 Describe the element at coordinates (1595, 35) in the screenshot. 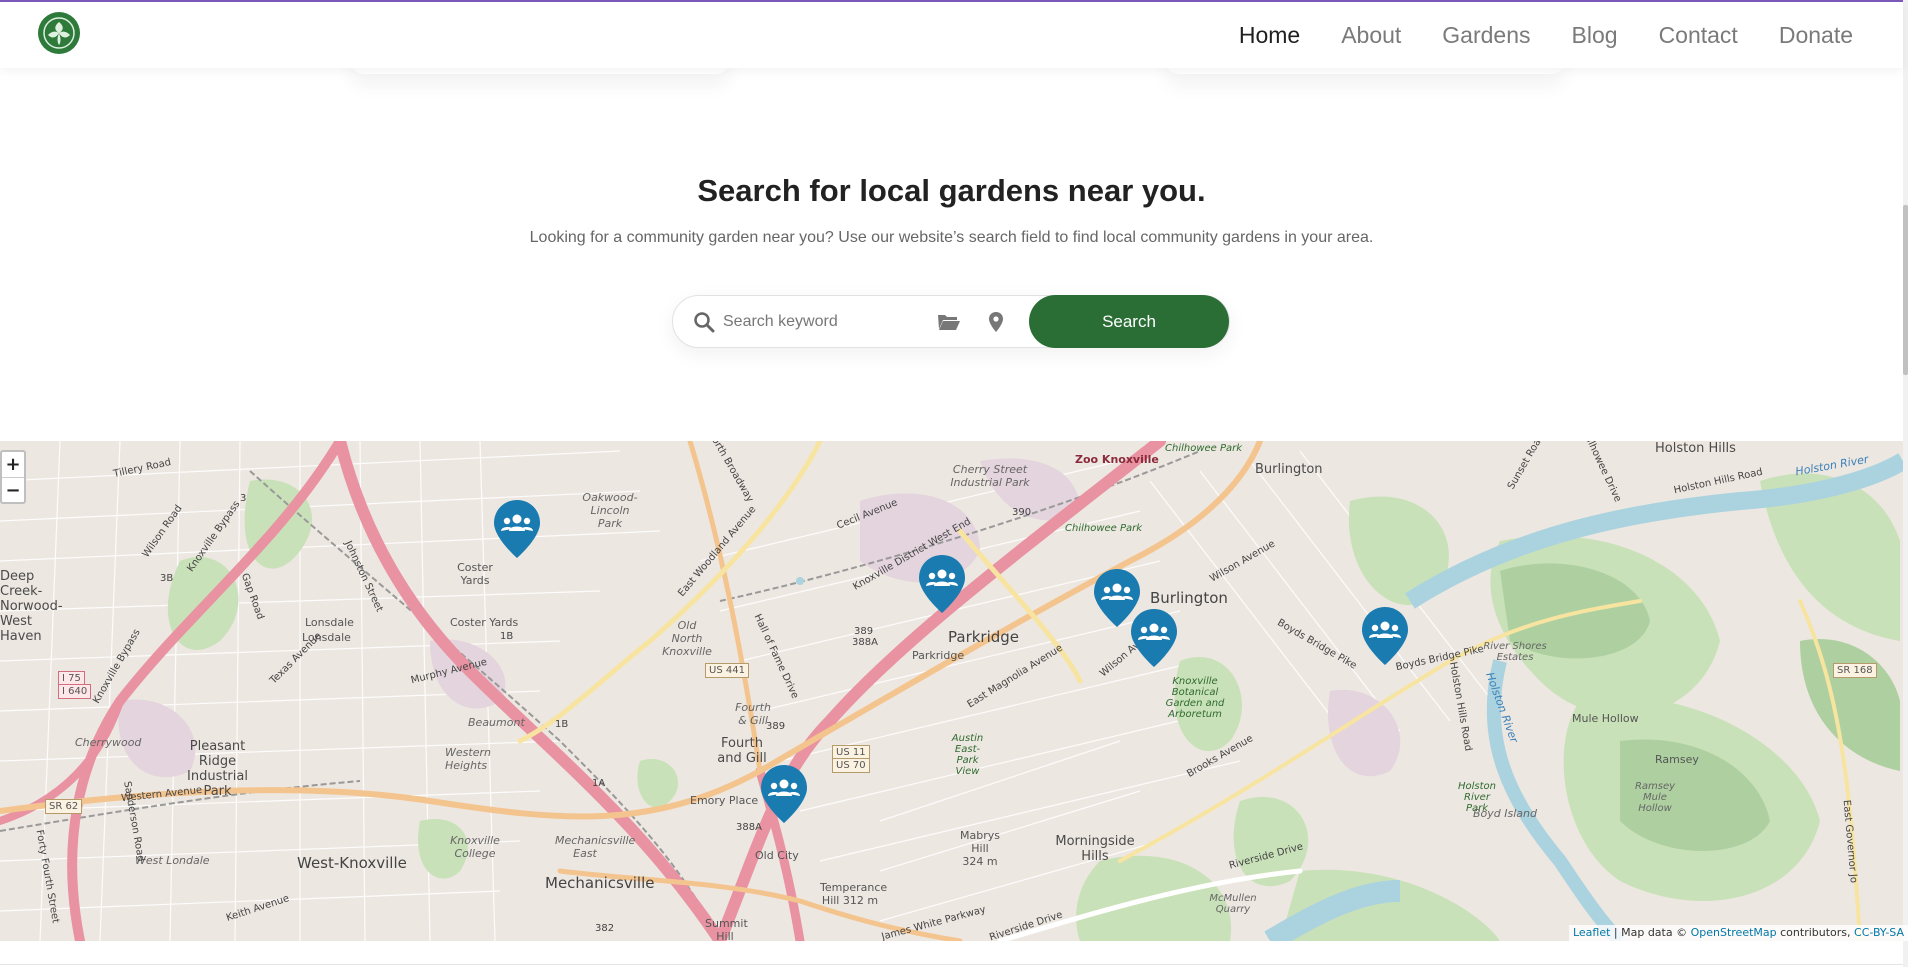

I see `nav-blog: Blog` at that location.